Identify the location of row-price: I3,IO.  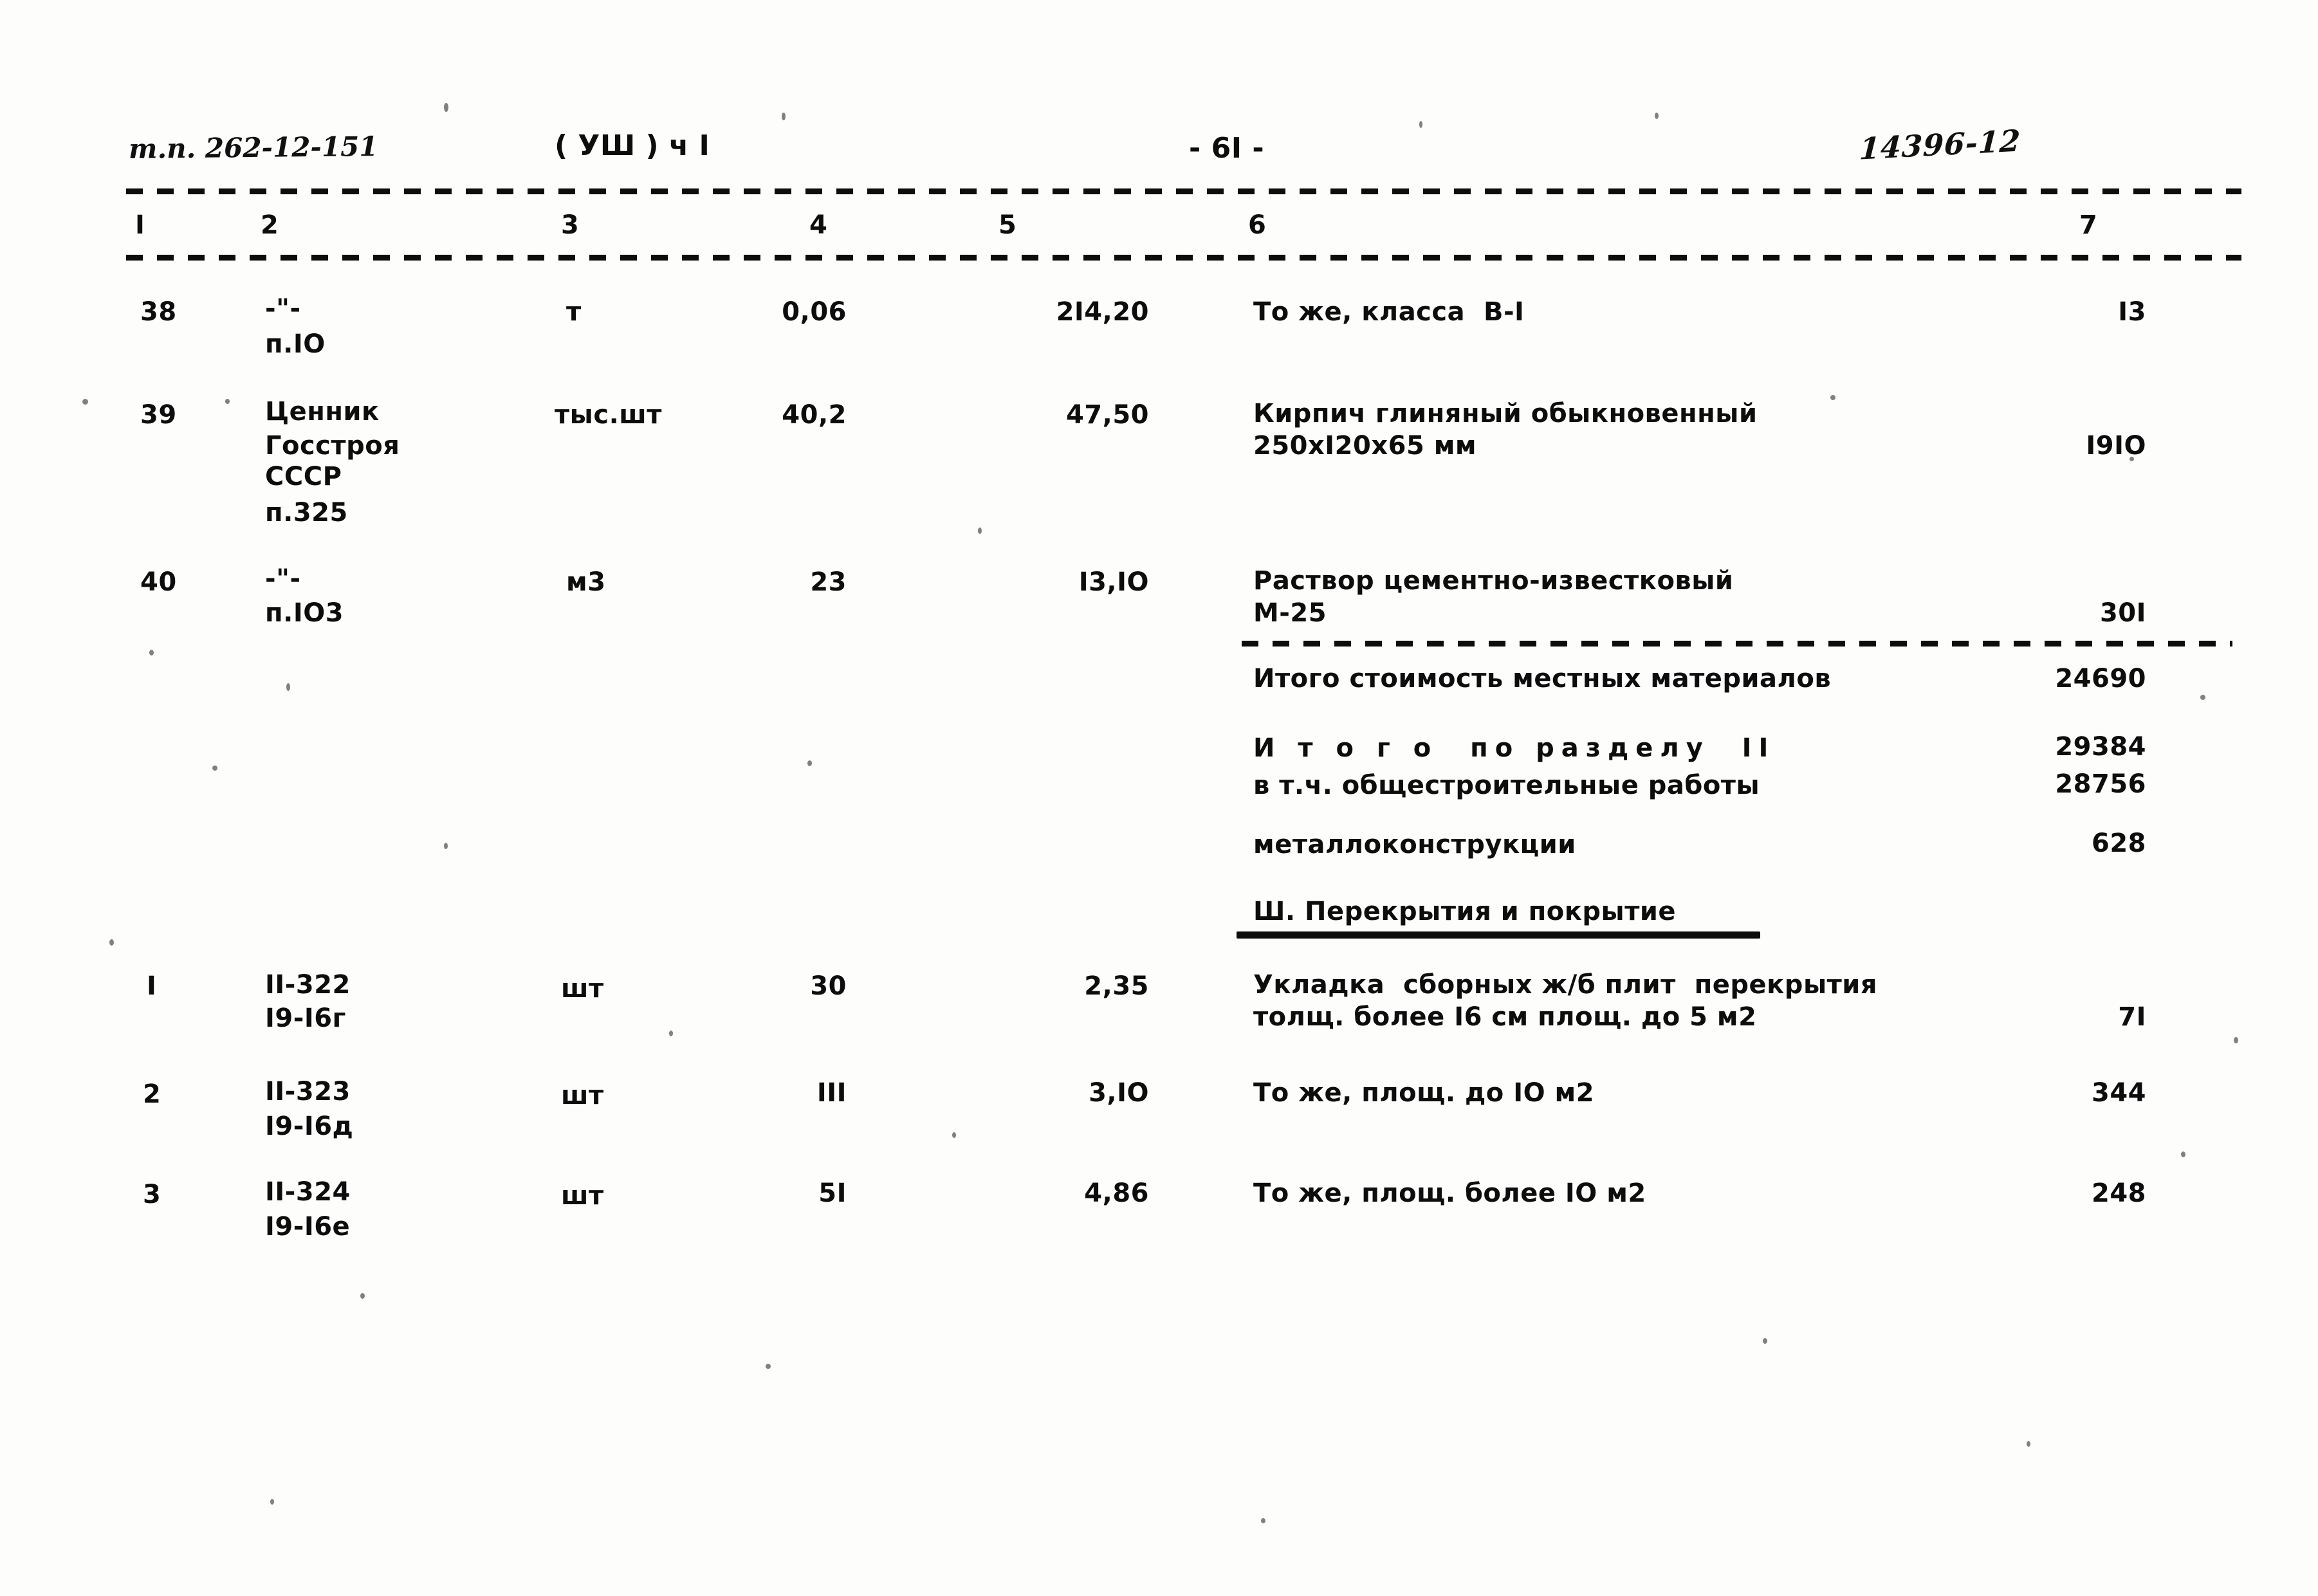
(1114, 582).